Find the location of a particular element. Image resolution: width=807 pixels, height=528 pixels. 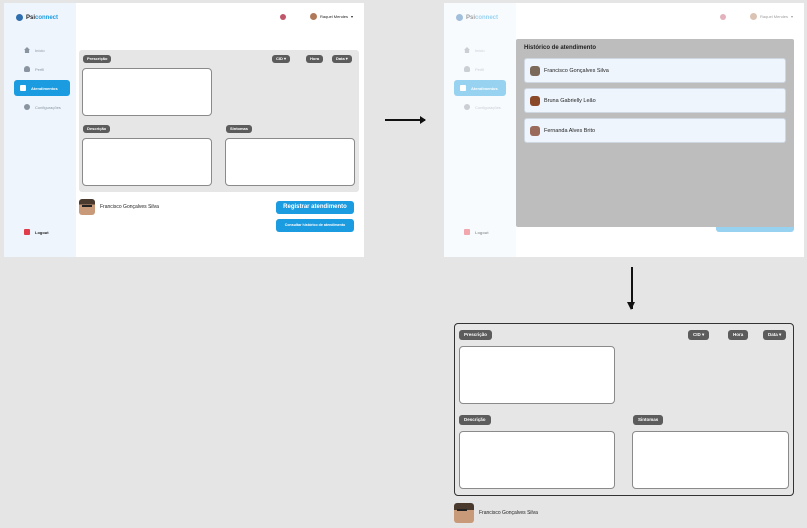

arrow-right is located at coordinates (405, 120).